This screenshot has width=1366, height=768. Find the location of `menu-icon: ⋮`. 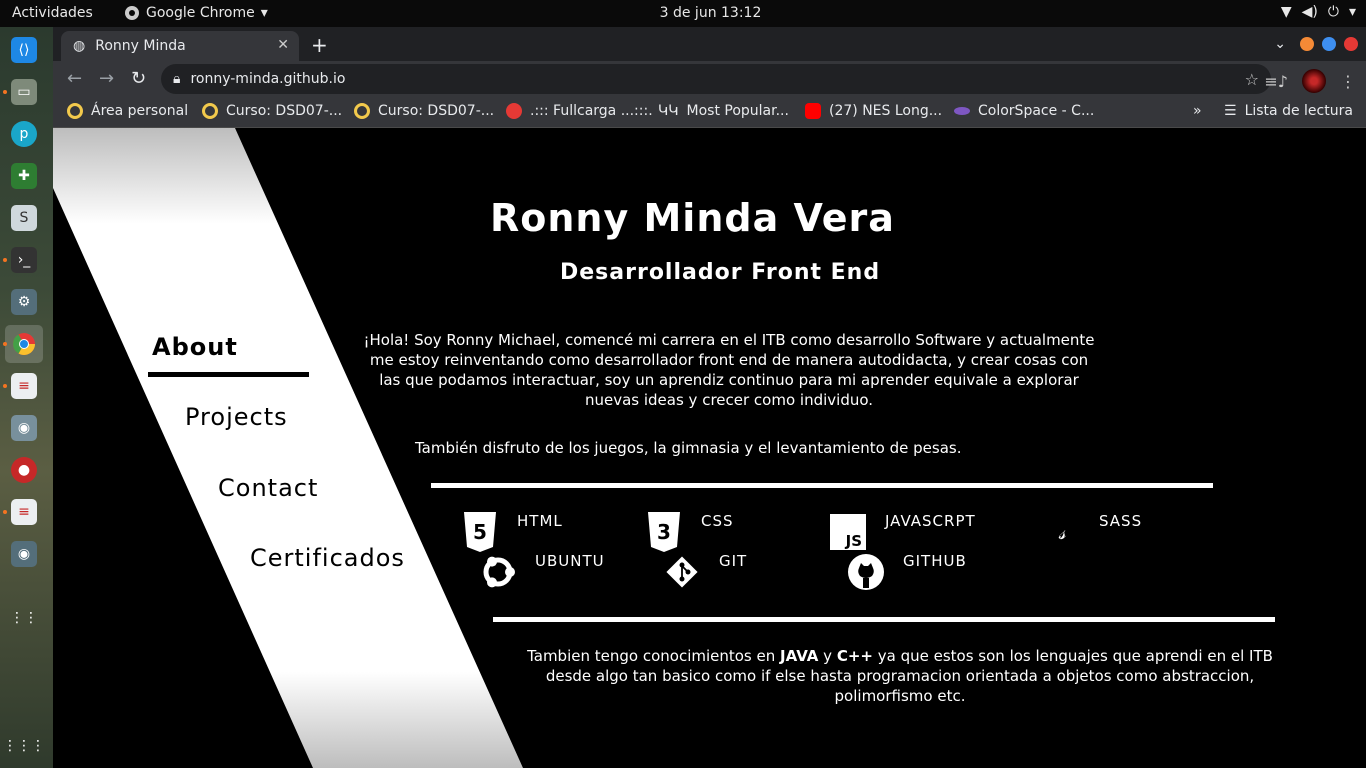

menu-icon: ⋮ is located at coordinates (1348, 81).